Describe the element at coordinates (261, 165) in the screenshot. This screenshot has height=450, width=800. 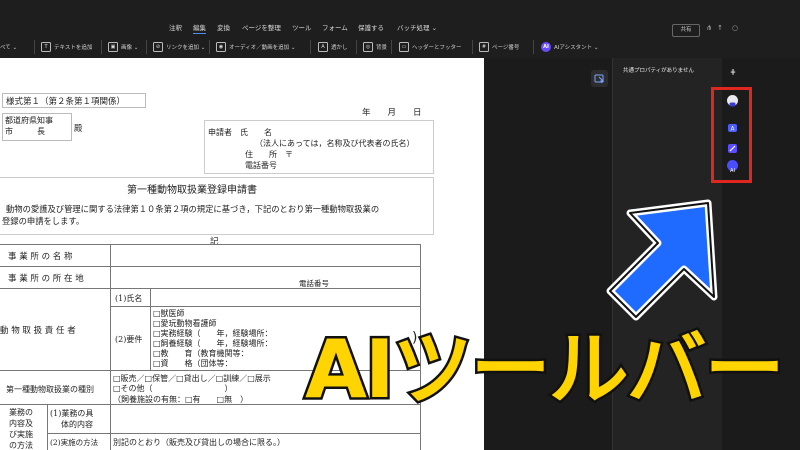
I see `phone-label: 電話番号` at that location.